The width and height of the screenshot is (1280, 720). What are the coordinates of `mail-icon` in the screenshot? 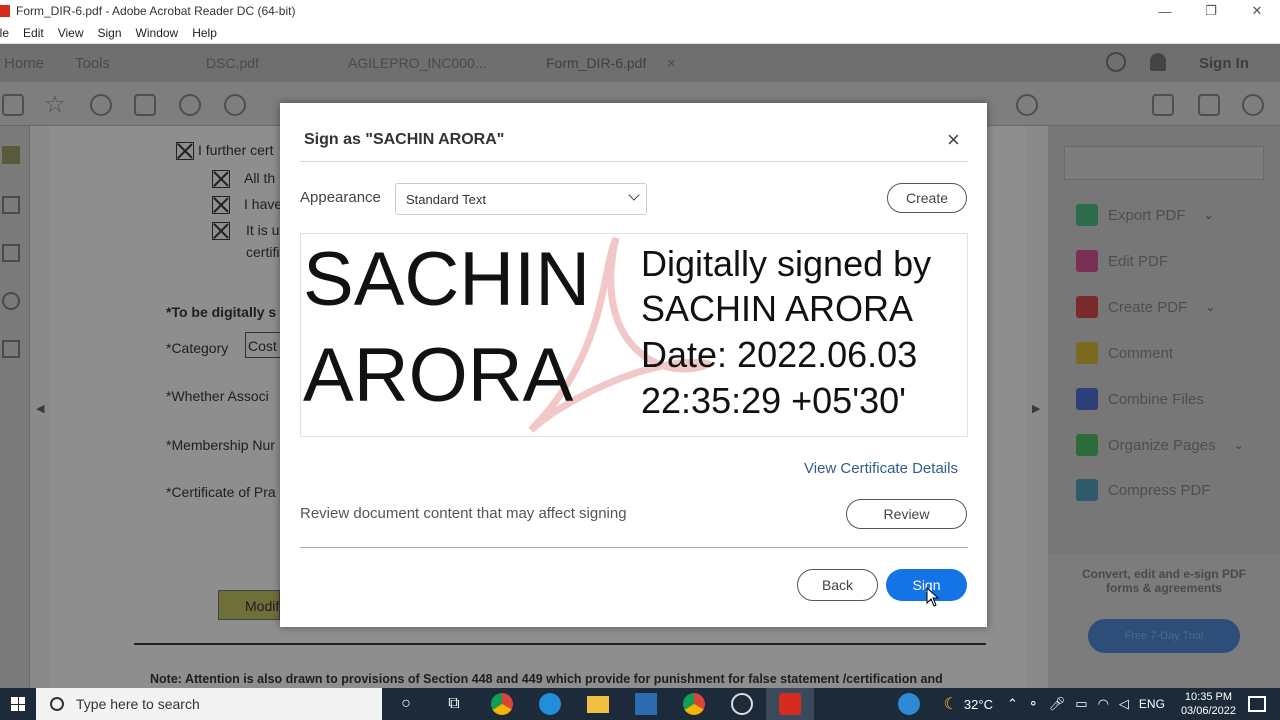 It's located at (1209, 105).